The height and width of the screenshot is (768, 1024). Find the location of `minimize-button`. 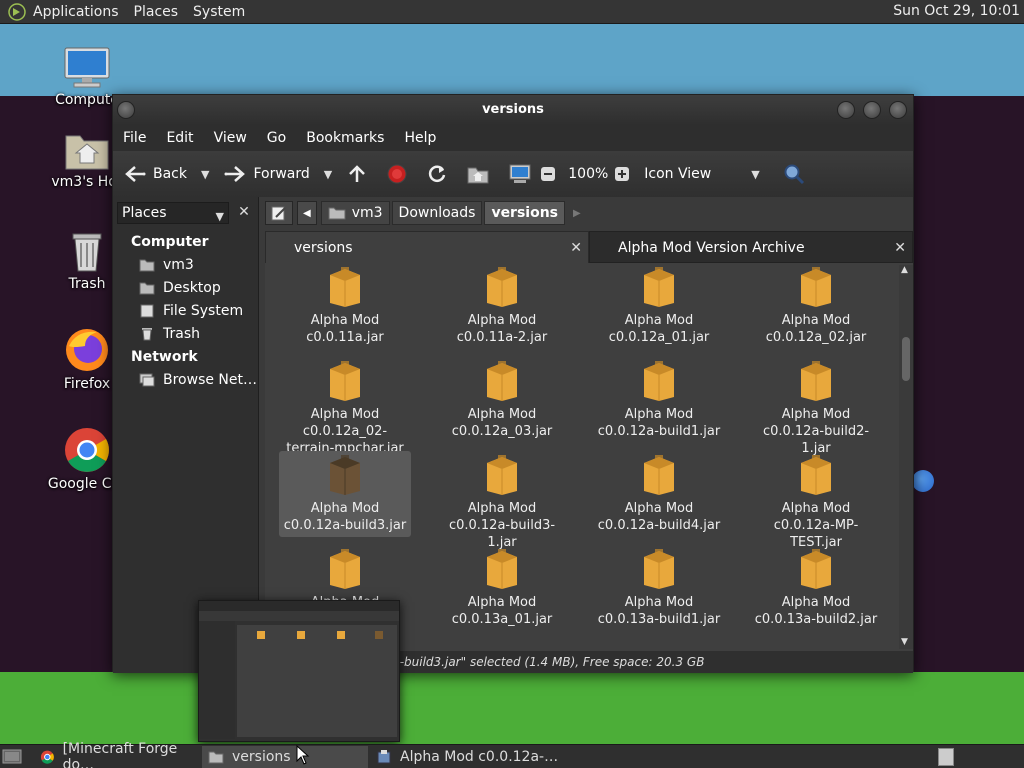

minimize-button is located at coordinates (846, 110).